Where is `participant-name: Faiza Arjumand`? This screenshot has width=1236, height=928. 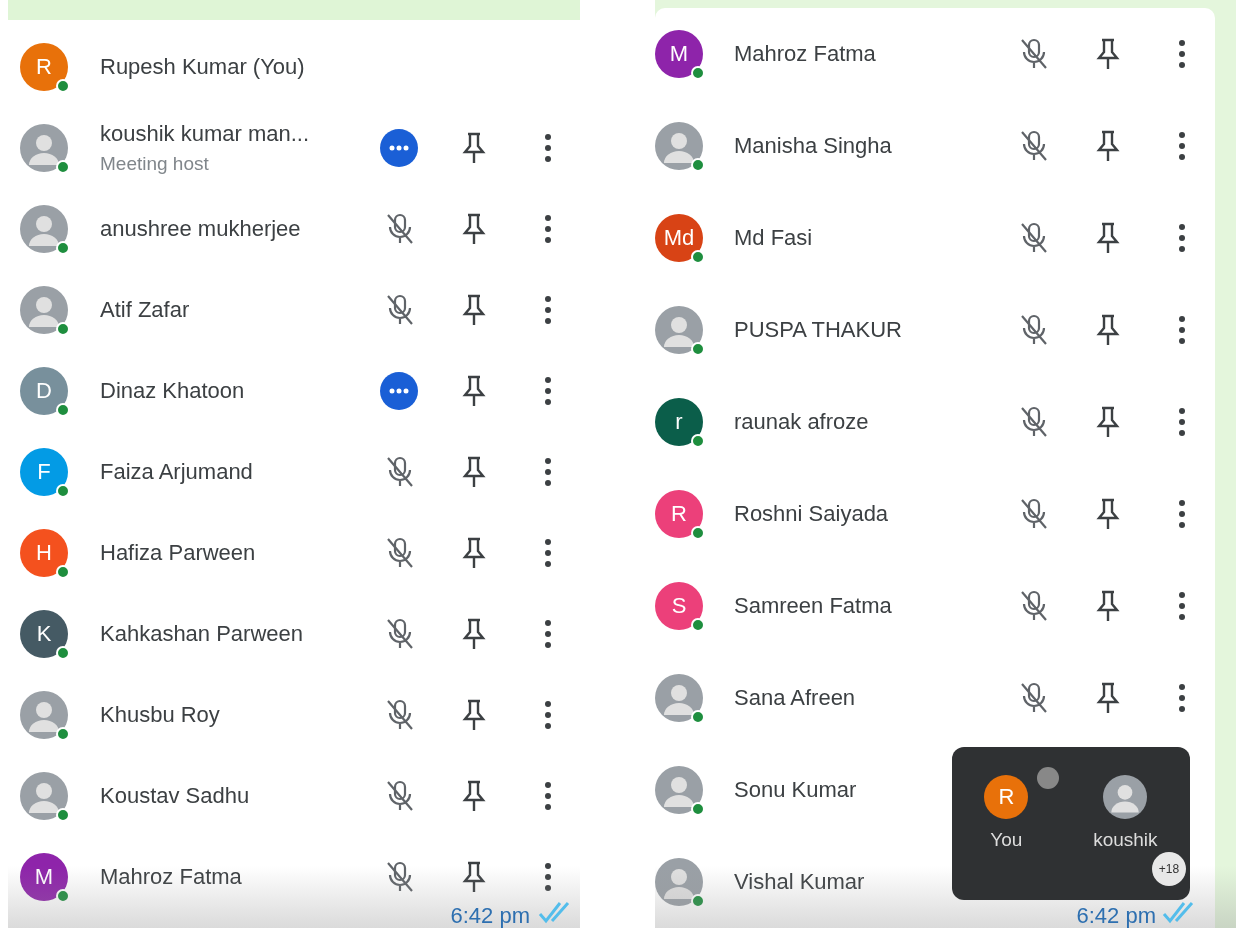
participant-name: Faiza Arjumand is located at coordinates (177, 471).